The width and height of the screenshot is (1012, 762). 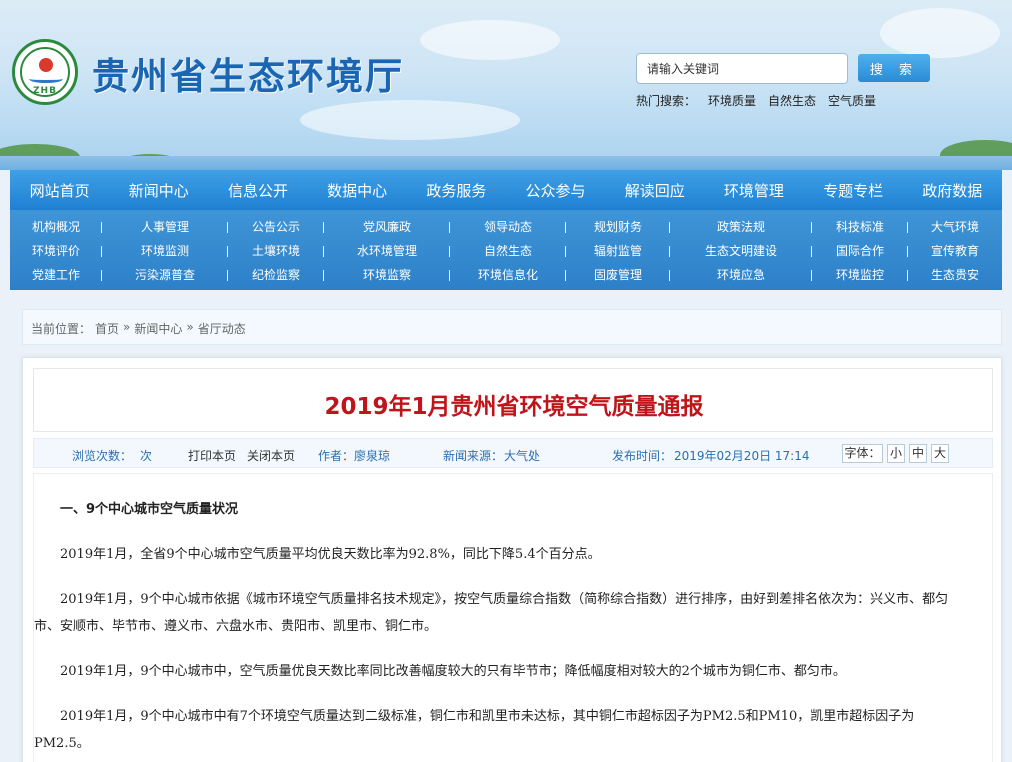 What do you see at coordinates (955, 250) in the screenshot?
I see `sub-menu-item: 宣传教育` at bounding box center [955, 250].